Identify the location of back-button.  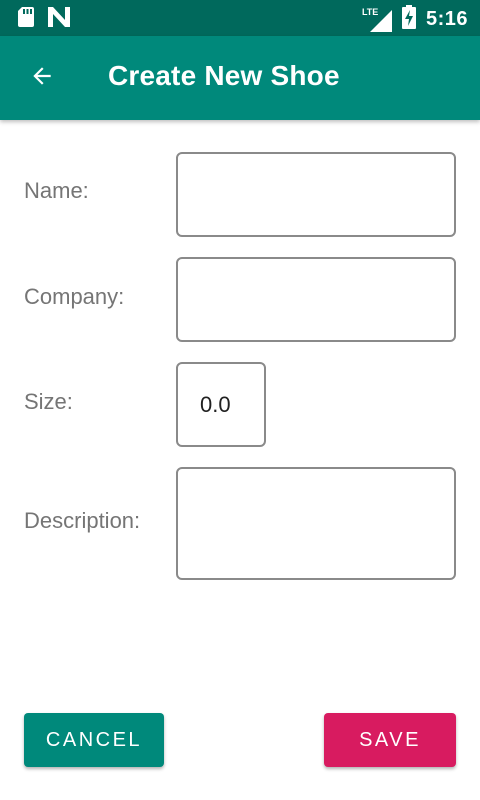
(42, 78).